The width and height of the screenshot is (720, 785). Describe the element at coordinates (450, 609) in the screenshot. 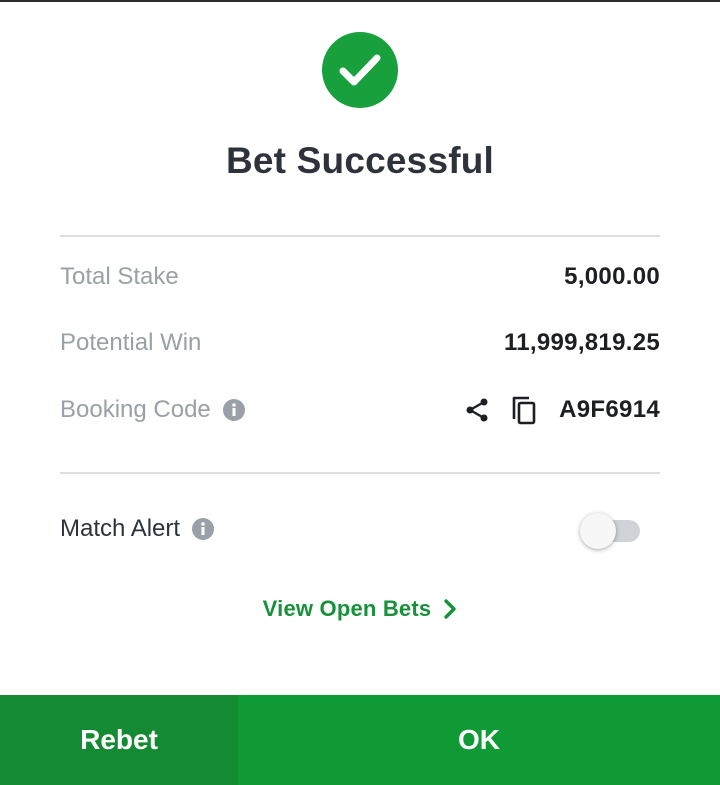

I see `chevron-right-icon` at that location.